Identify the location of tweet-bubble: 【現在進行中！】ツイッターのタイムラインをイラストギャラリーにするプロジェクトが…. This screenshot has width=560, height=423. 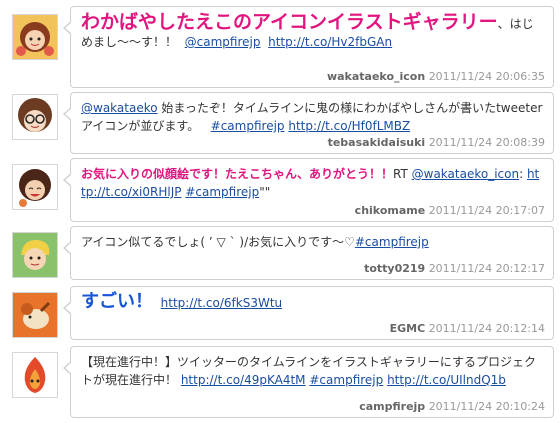
(308, 382).